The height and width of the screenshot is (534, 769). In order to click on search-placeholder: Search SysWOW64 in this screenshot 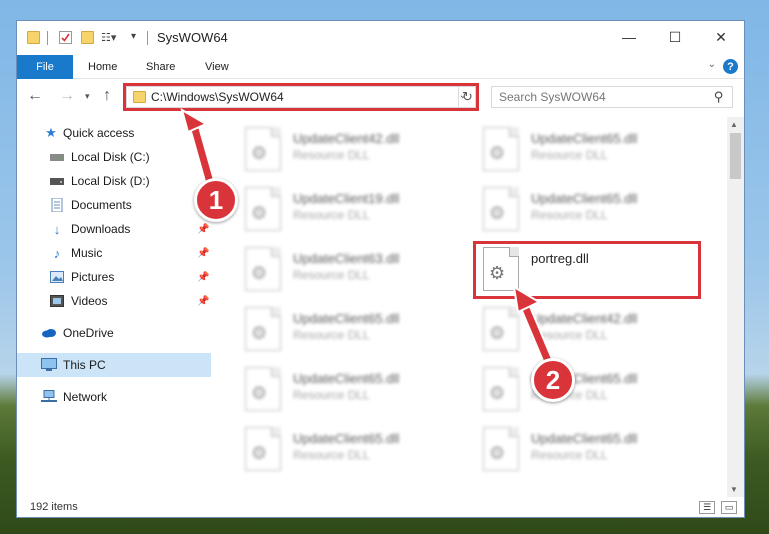, I will do `click(552, 97)`.